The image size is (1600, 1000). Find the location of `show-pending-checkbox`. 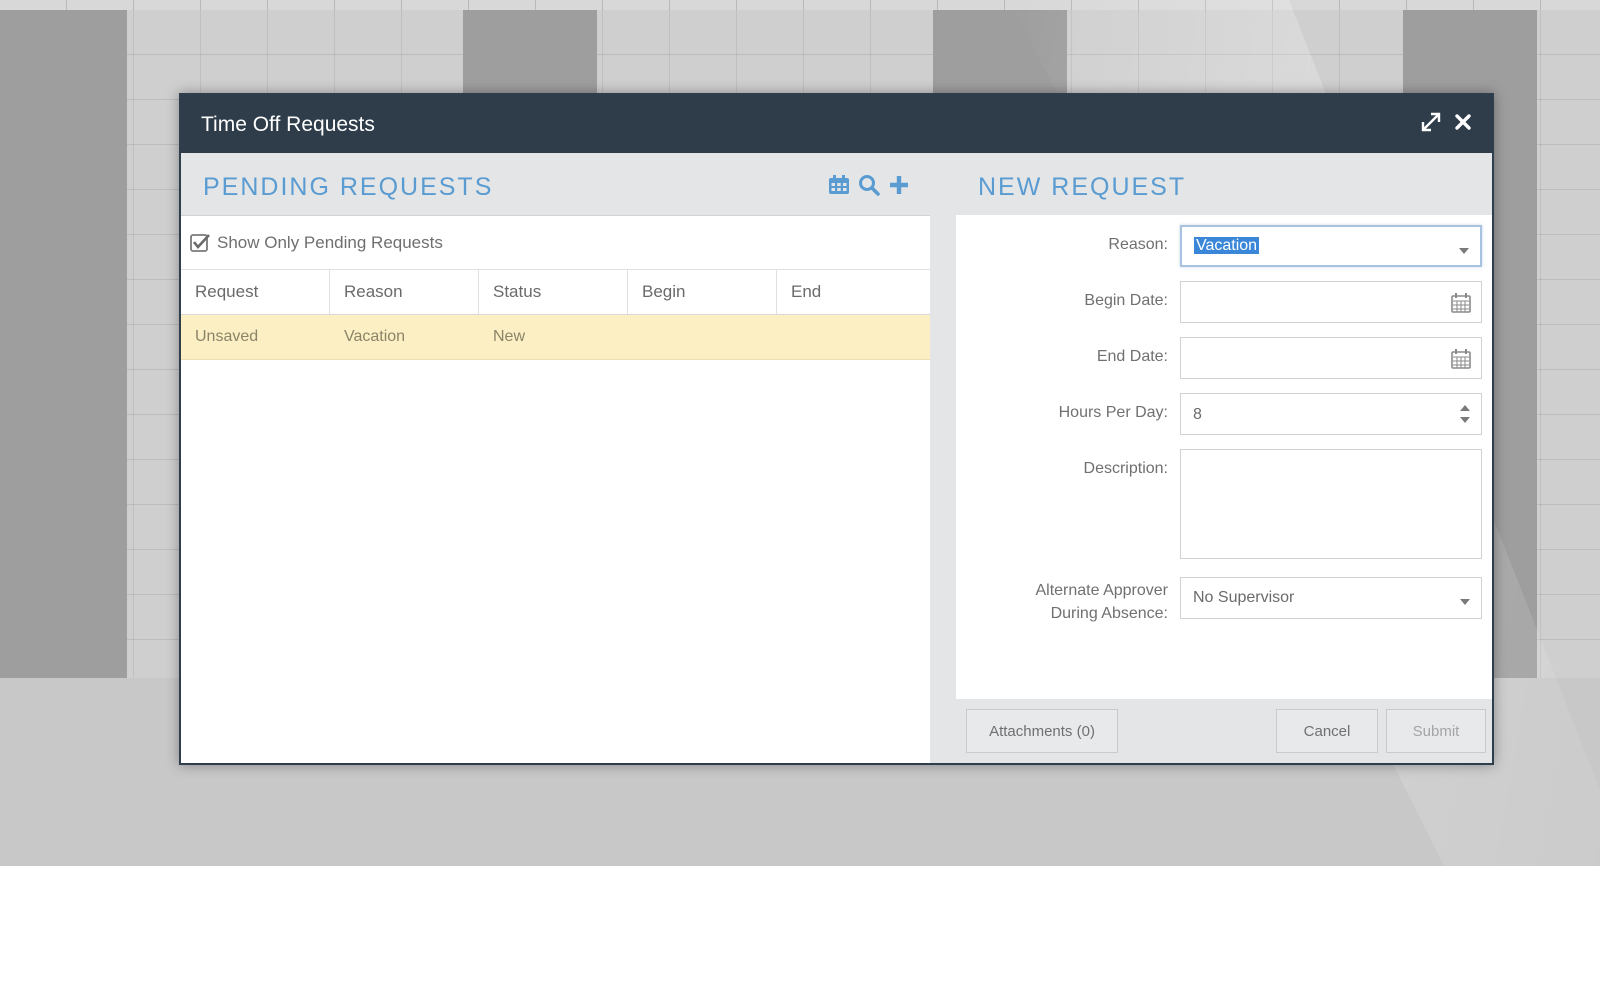

show-pending-checkbox is located at coordinates (200, 243).